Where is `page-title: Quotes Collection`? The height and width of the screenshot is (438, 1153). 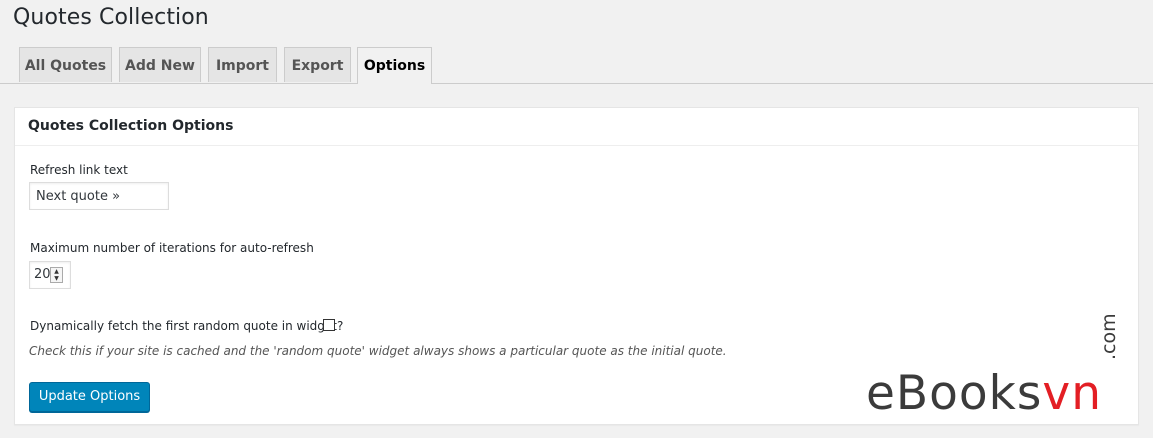
page-title: Quotes Collection is located at coordinates (111, 17).